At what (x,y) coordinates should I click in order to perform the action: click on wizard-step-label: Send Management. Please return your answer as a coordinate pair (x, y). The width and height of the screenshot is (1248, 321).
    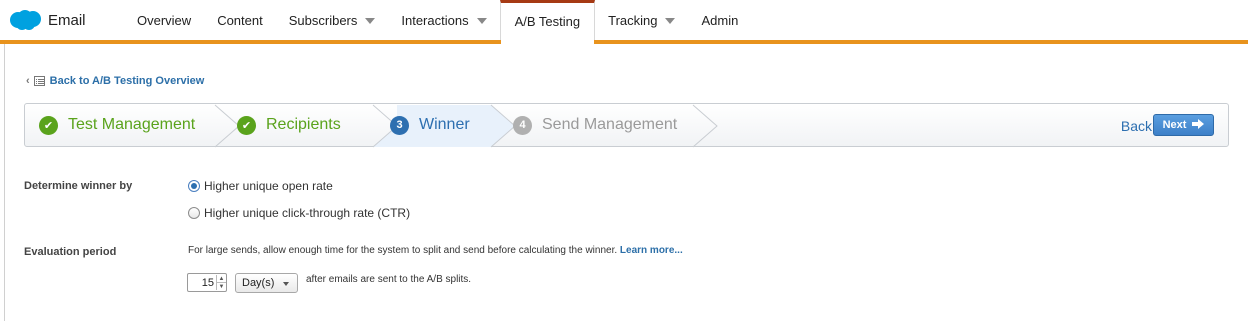
    Looking at the image, I should click on (610, 124).